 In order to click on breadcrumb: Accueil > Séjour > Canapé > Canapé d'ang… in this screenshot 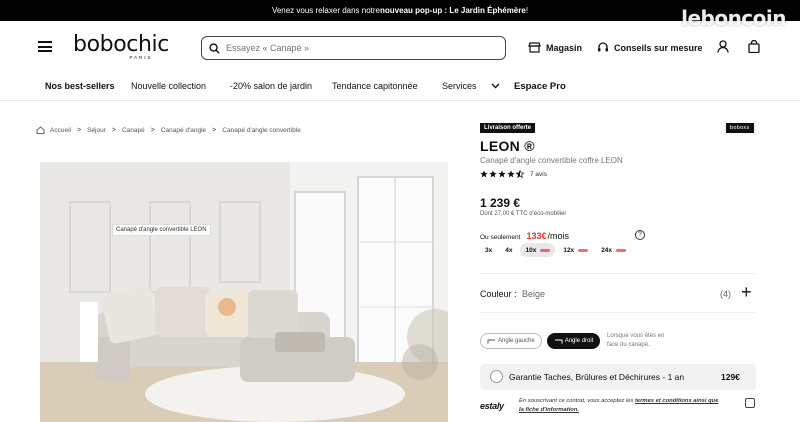, I will do `click(168, 130)`.